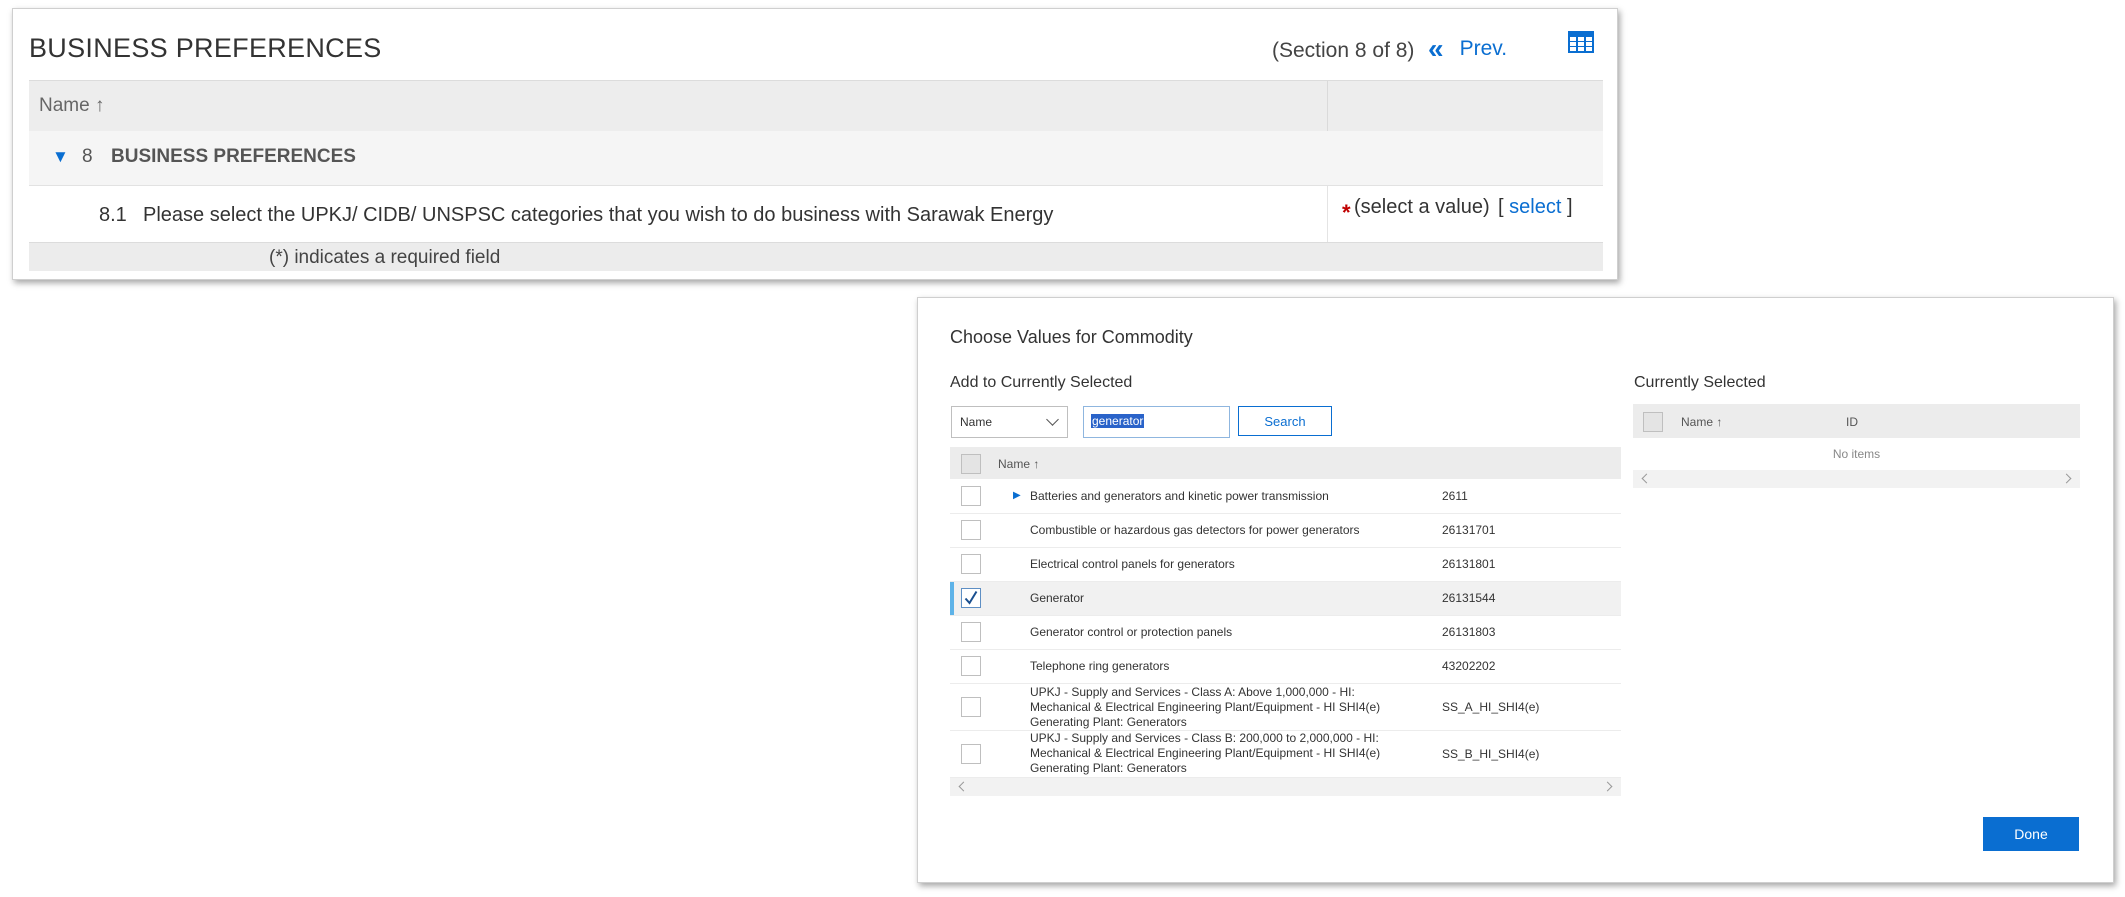 The height and width of the screenshot is (897, 2125). I want to click on search-query: generator, so click(1118, 421).